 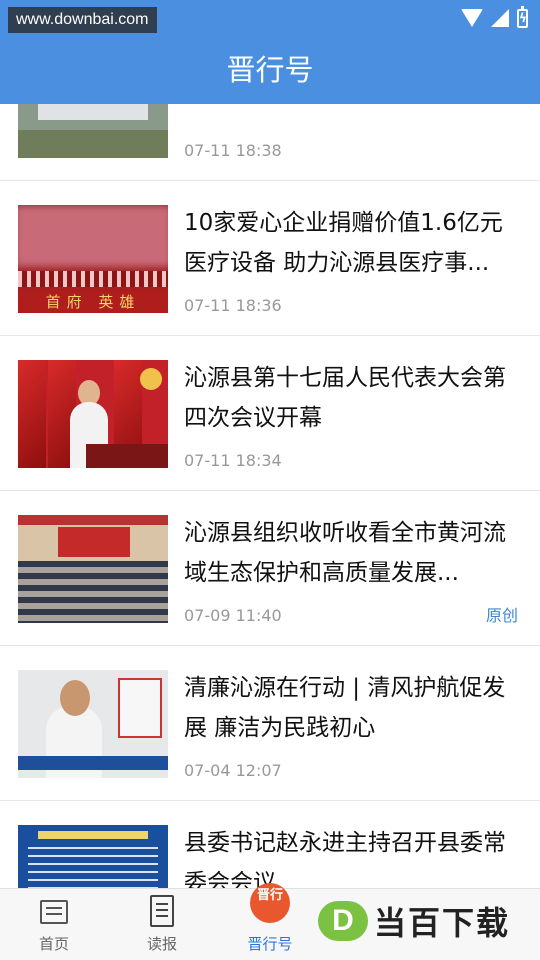 I want to click on article-time: 07-11 18:36, so click(x=233, y=305).